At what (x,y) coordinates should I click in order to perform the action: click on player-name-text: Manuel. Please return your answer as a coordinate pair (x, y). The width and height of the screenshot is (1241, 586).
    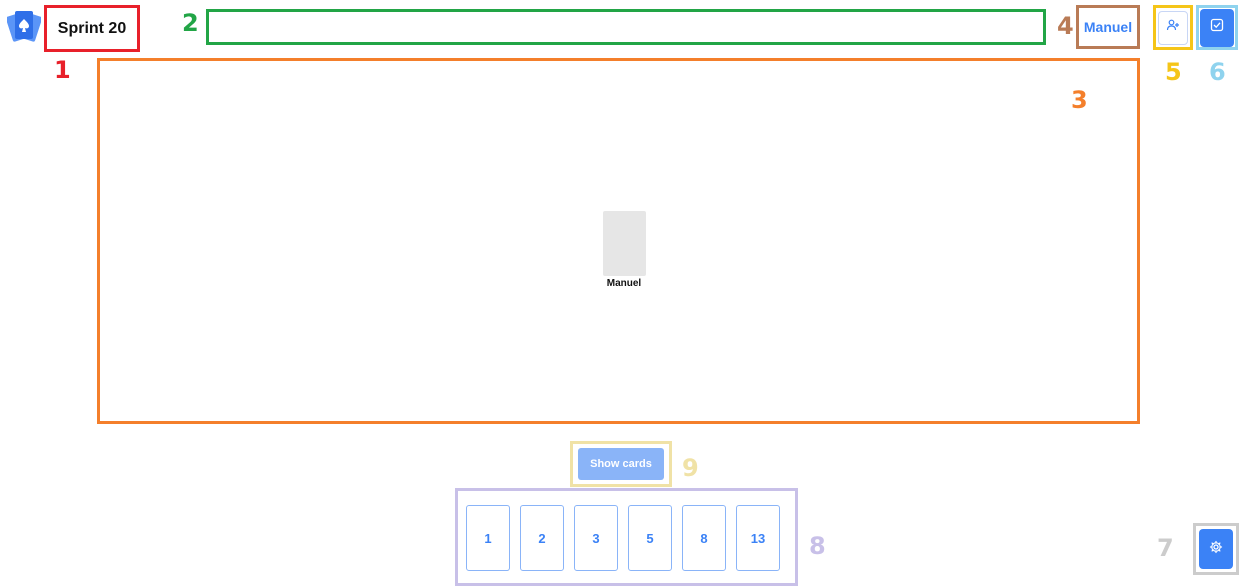
    Looking at the image, I should click on (1108, 27).